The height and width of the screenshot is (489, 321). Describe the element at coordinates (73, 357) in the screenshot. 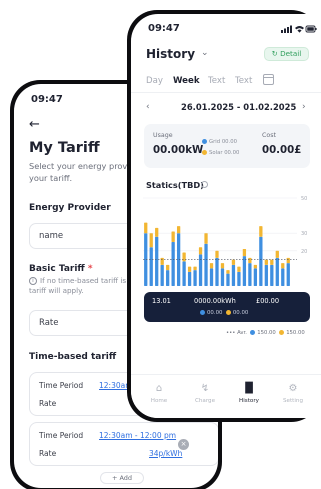

I see `time-based-tariff-label: Time-based tariff` at that location.